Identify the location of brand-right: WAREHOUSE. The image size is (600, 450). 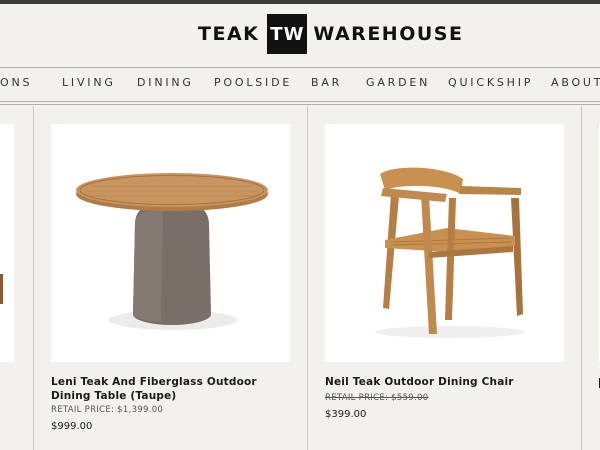
(388, 34).